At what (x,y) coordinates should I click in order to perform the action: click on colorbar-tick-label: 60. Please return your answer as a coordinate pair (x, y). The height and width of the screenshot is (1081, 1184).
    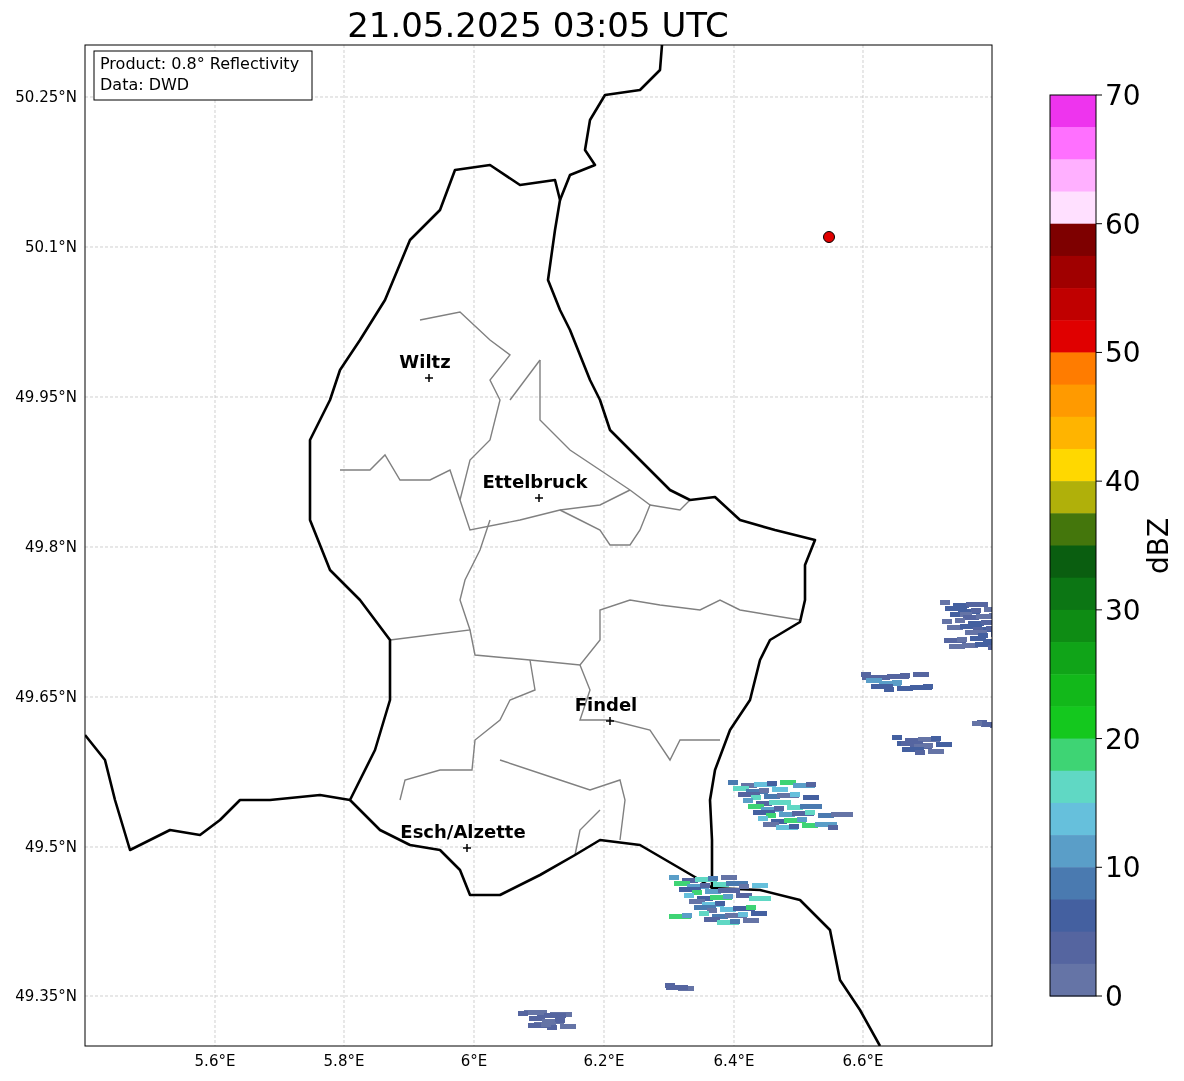
    Looking at the image, I should click on (1123, 224).